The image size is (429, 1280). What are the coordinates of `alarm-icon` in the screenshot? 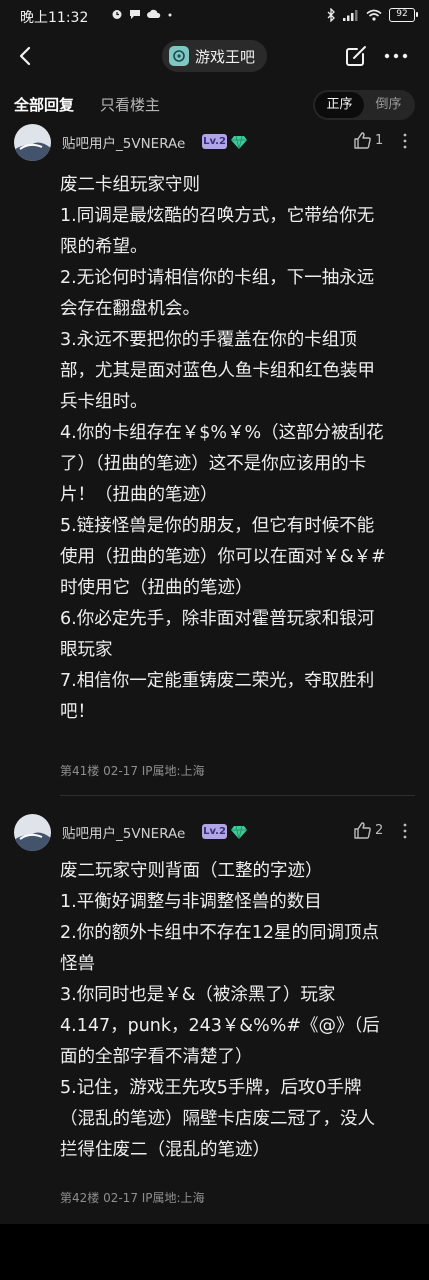 It's located at (117, 14).